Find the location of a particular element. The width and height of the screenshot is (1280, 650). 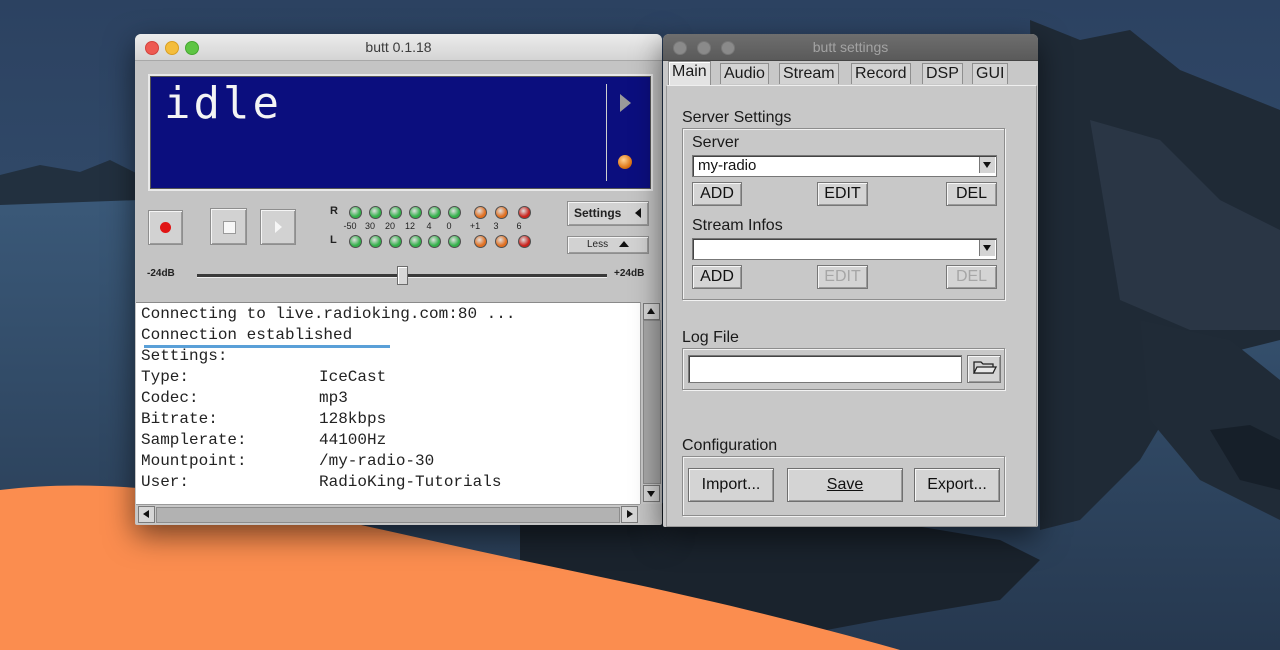

play-button is located at coordinates (278, 227).